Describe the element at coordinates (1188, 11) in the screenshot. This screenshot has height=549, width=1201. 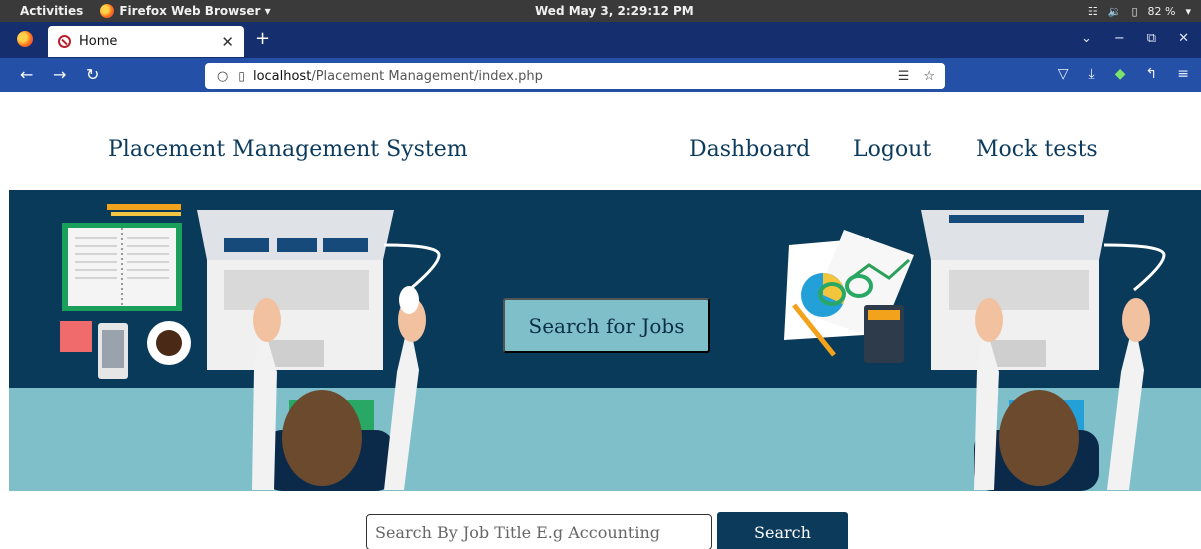
I see `chevron-down-icon: ▾` at that location.